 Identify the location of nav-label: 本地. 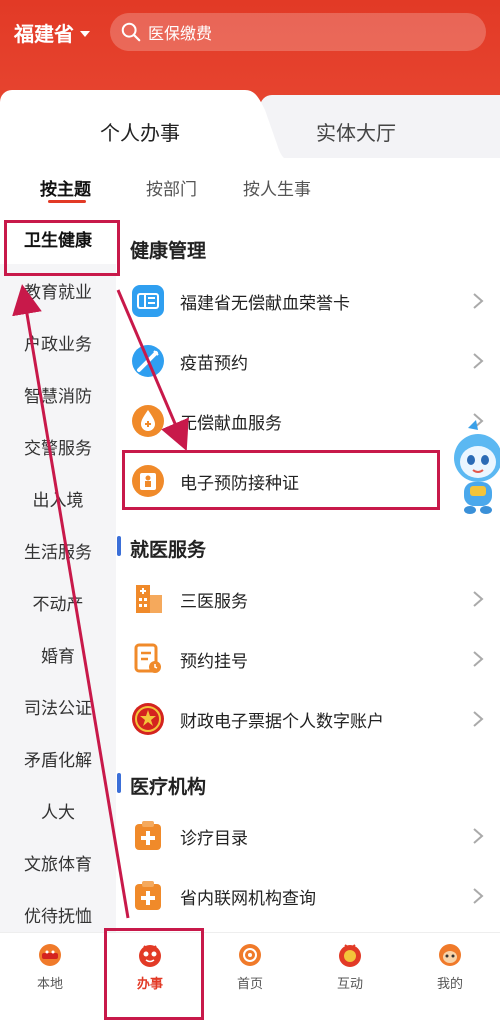
(49, 984).